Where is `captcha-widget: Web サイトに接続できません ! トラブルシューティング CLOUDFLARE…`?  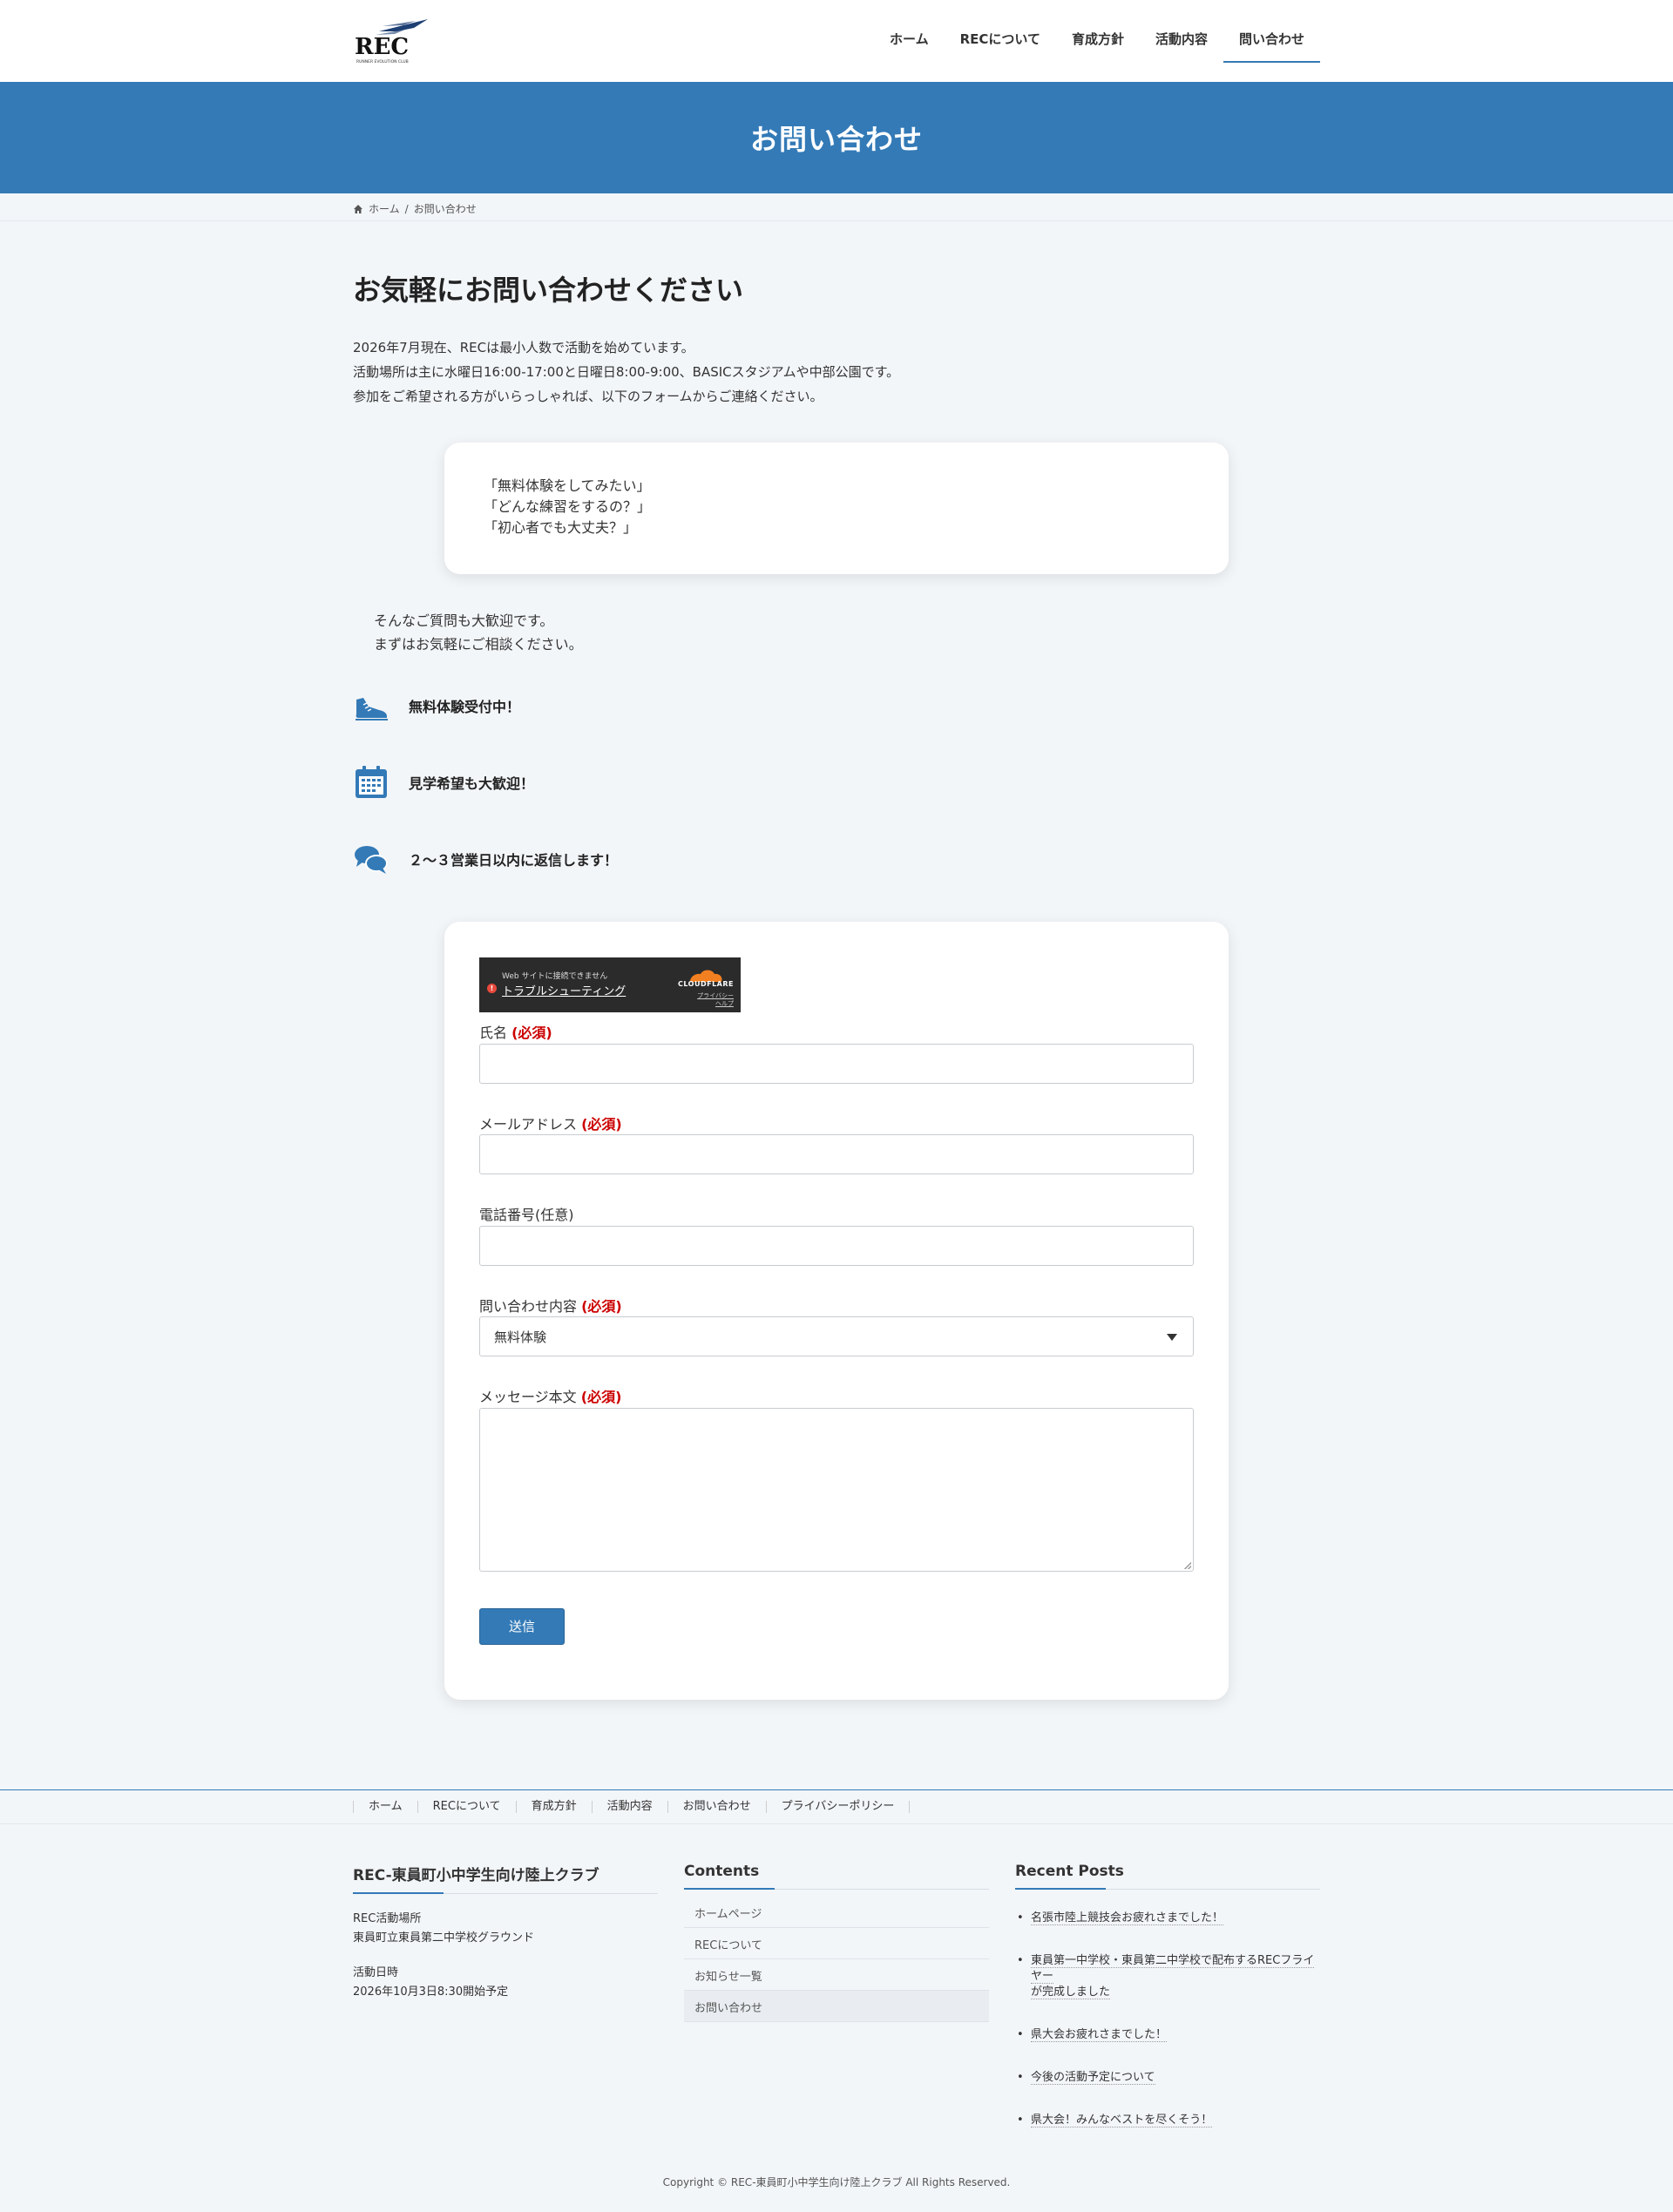
captcha-widget: Web サイトに接続できません ! トラブルシューティング CLOUDFLARE… is located at coordinates (610, 984).